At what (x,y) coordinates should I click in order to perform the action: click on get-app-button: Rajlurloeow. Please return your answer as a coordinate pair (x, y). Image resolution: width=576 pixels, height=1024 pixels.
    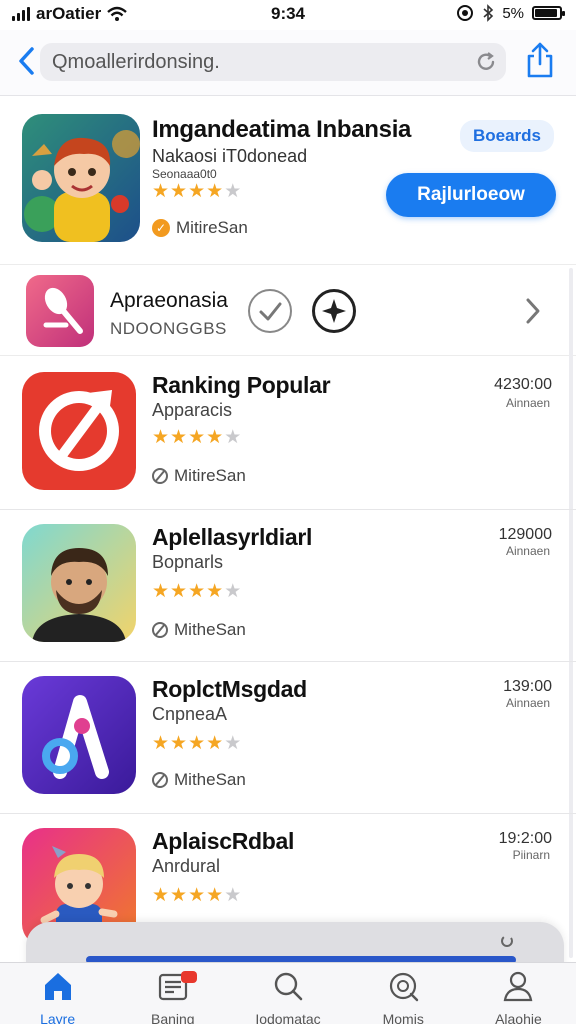
    Looking at the image, I should click on (471, 195).